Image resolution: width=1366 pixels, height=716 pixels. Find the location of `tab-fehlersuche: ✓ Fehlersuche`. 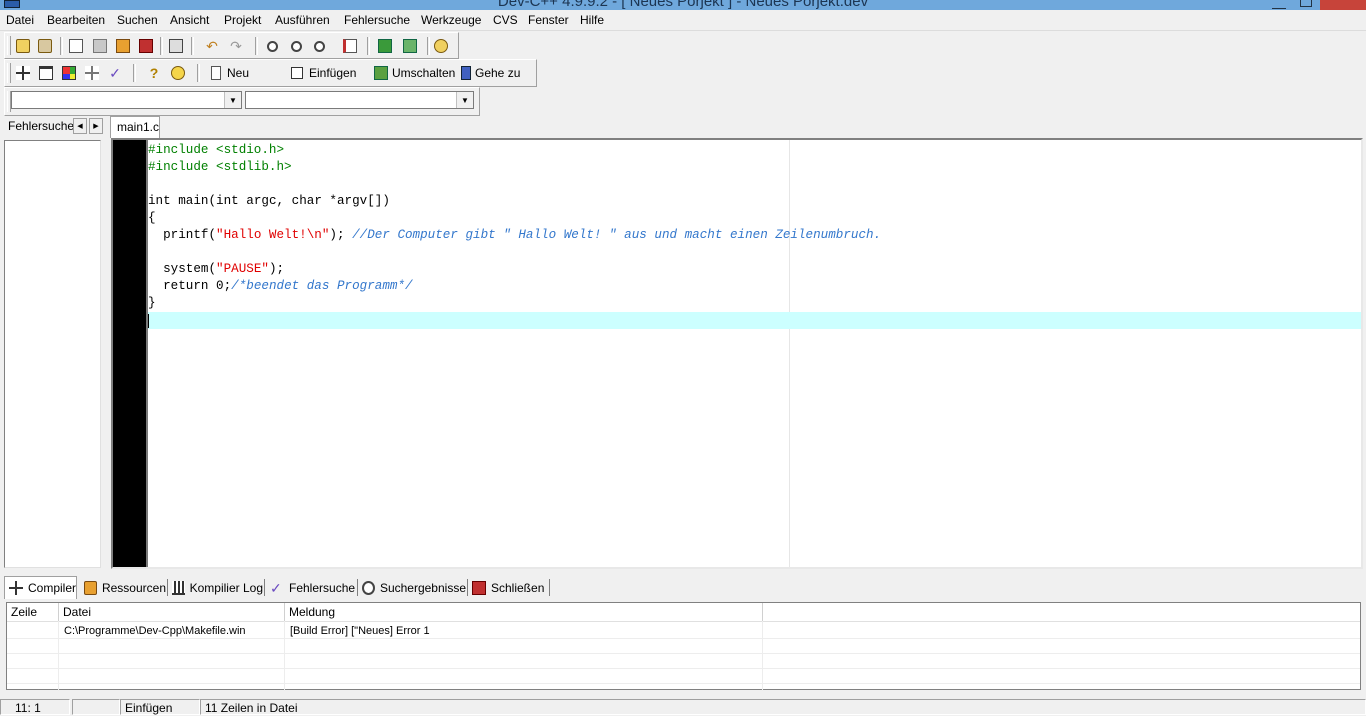

tab-fehlersuche: ✓ Fehlersuche is located at coordinates (312, 587).